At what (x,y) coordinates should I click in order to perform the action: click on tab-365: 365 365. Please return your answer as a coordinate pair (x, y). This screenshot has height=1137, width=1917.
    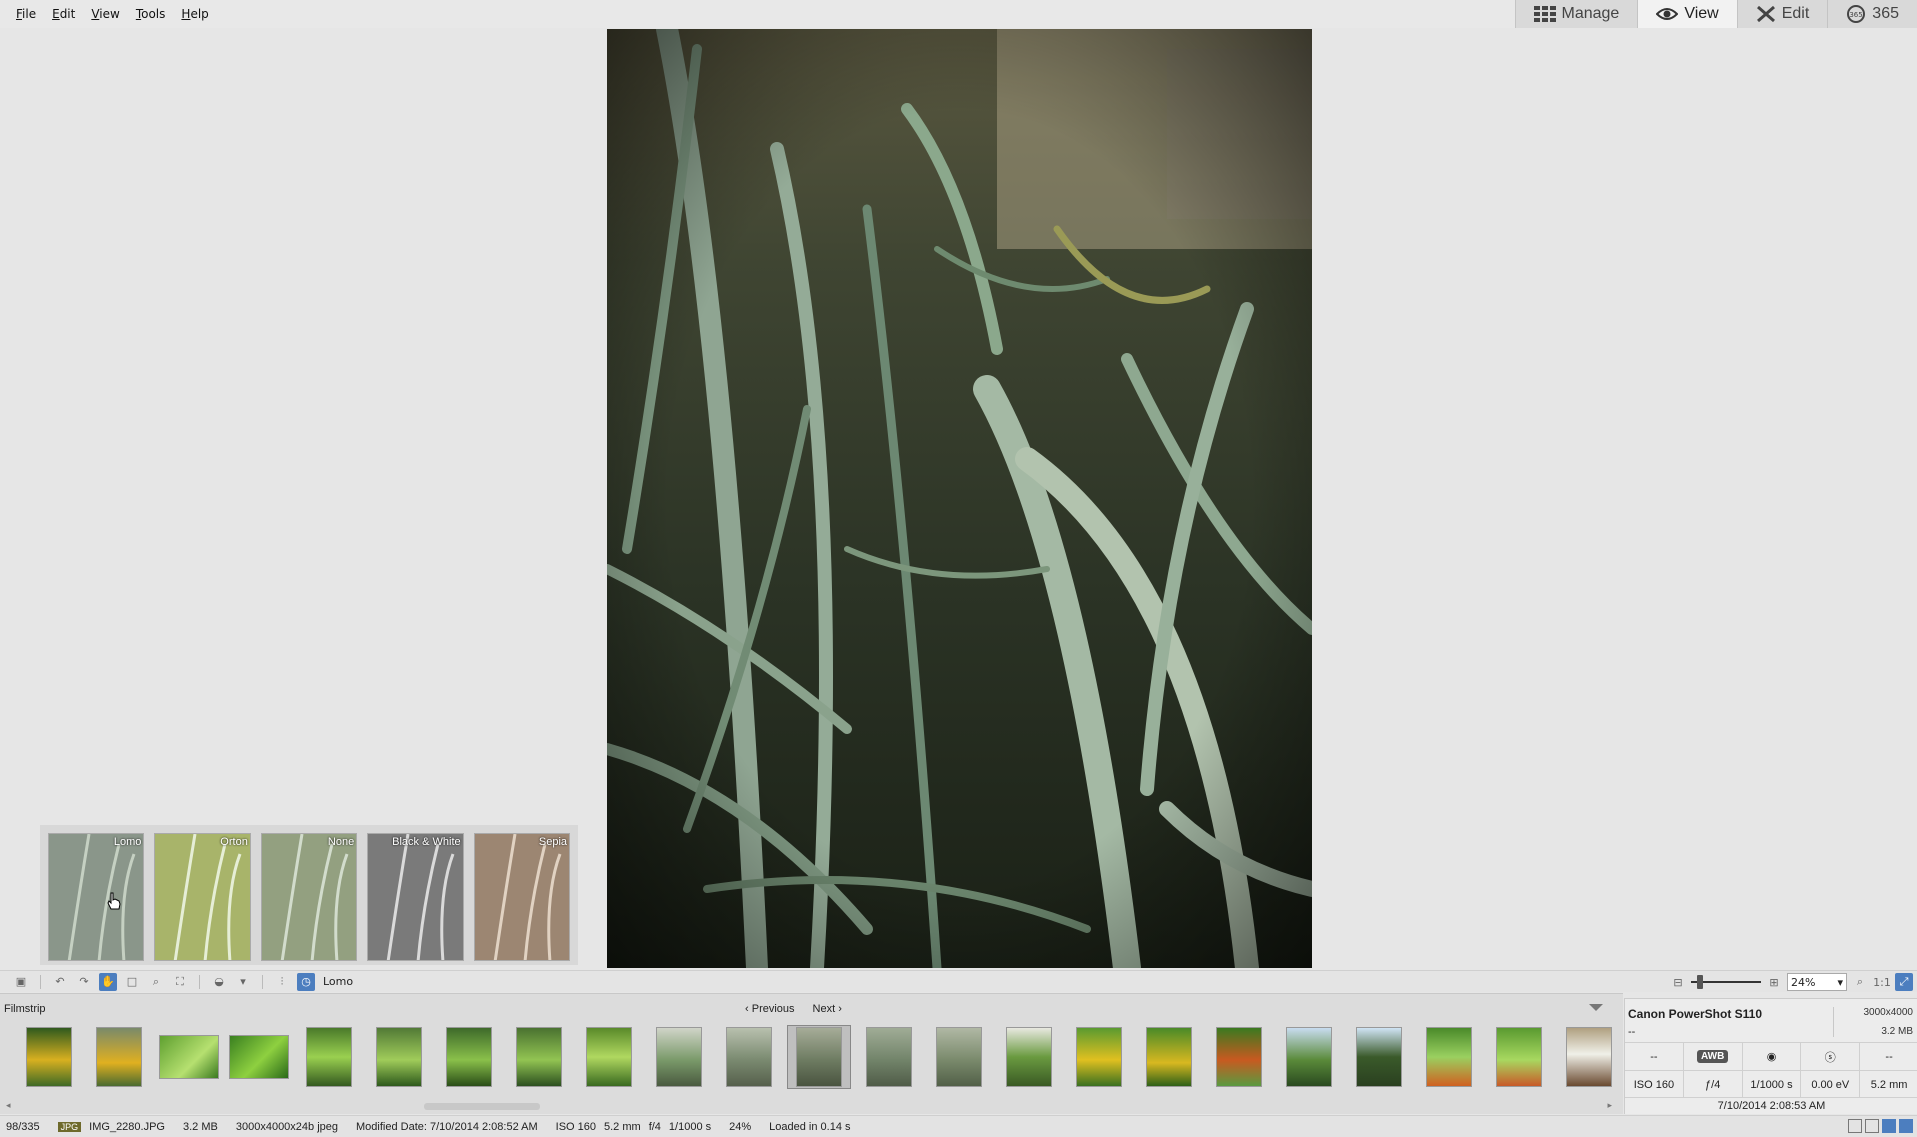
    Looking at the image, I should click on (1872, 14).